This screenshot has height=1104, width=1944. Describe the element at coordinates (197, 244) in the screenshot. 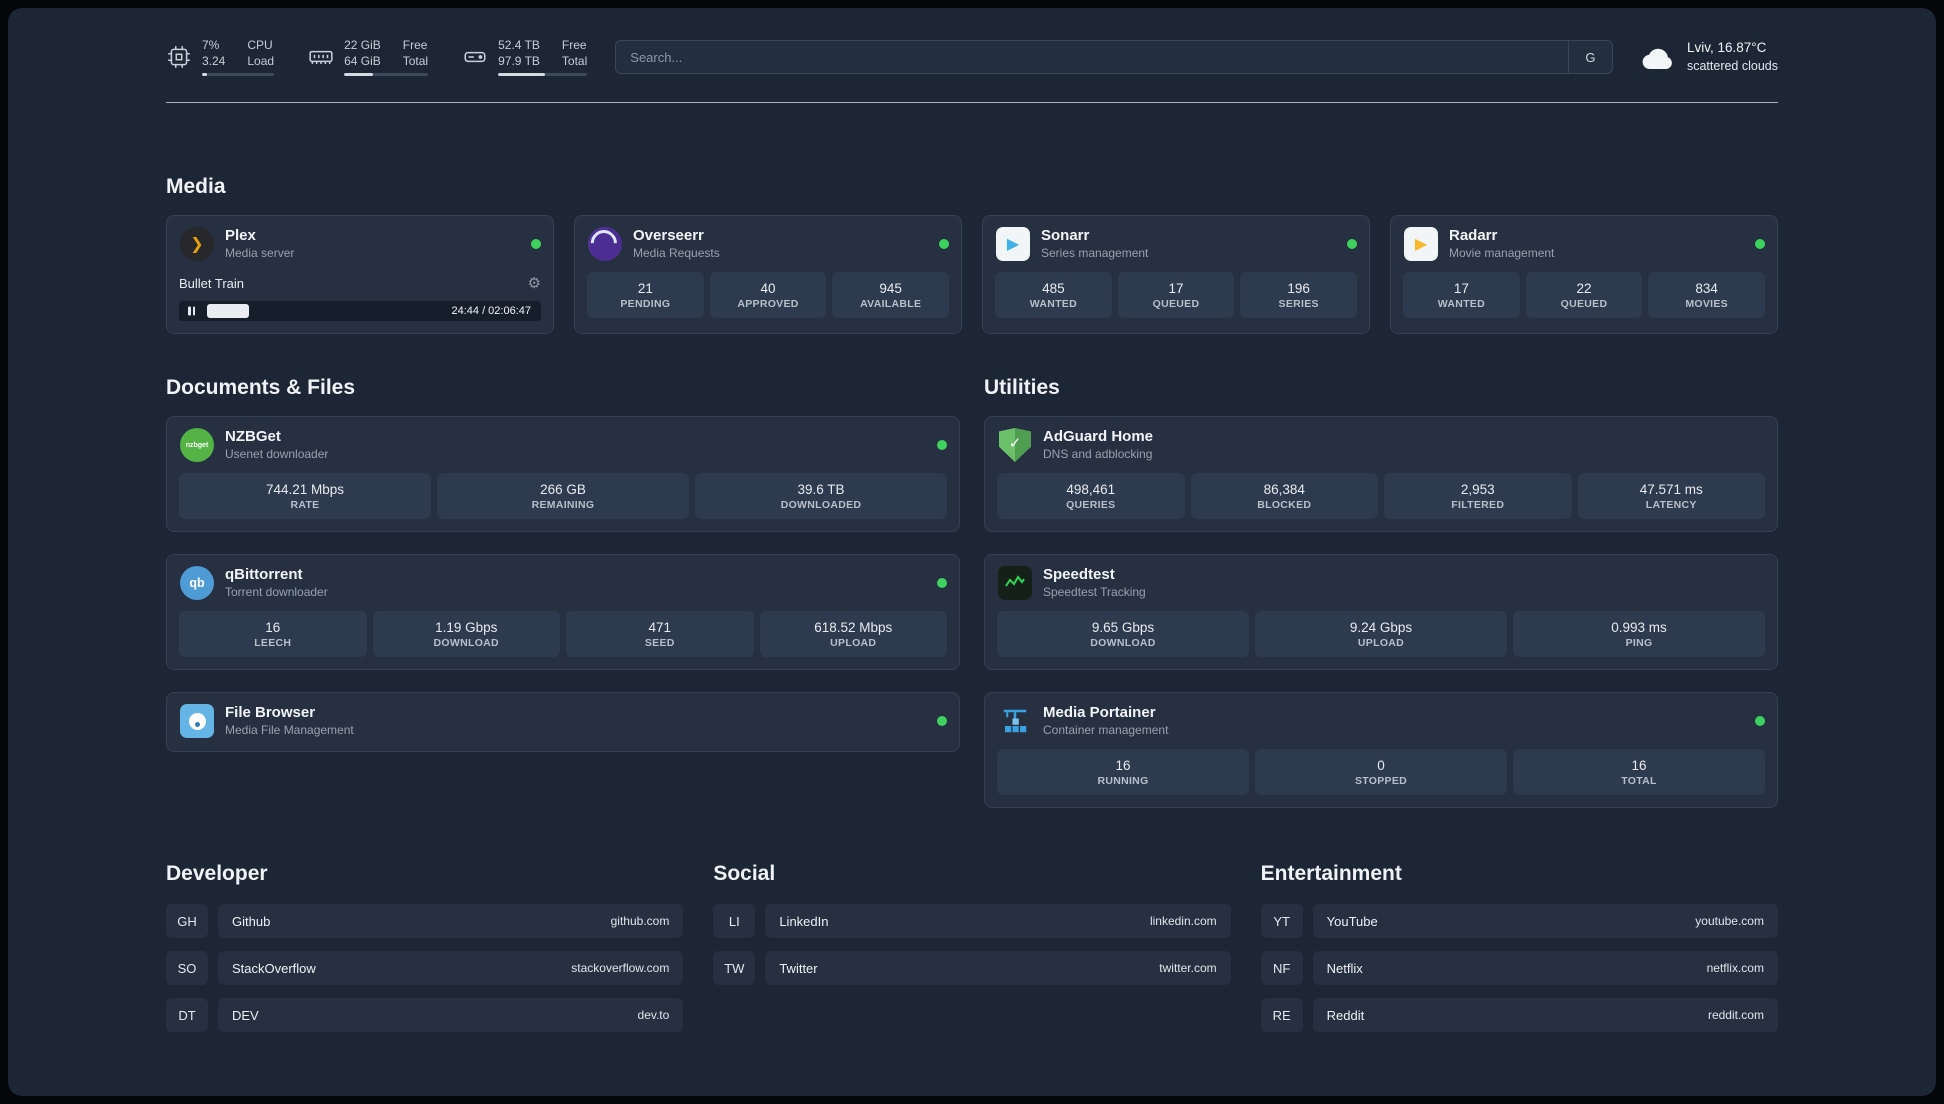

I see `plex-icon: ❯` at that location.